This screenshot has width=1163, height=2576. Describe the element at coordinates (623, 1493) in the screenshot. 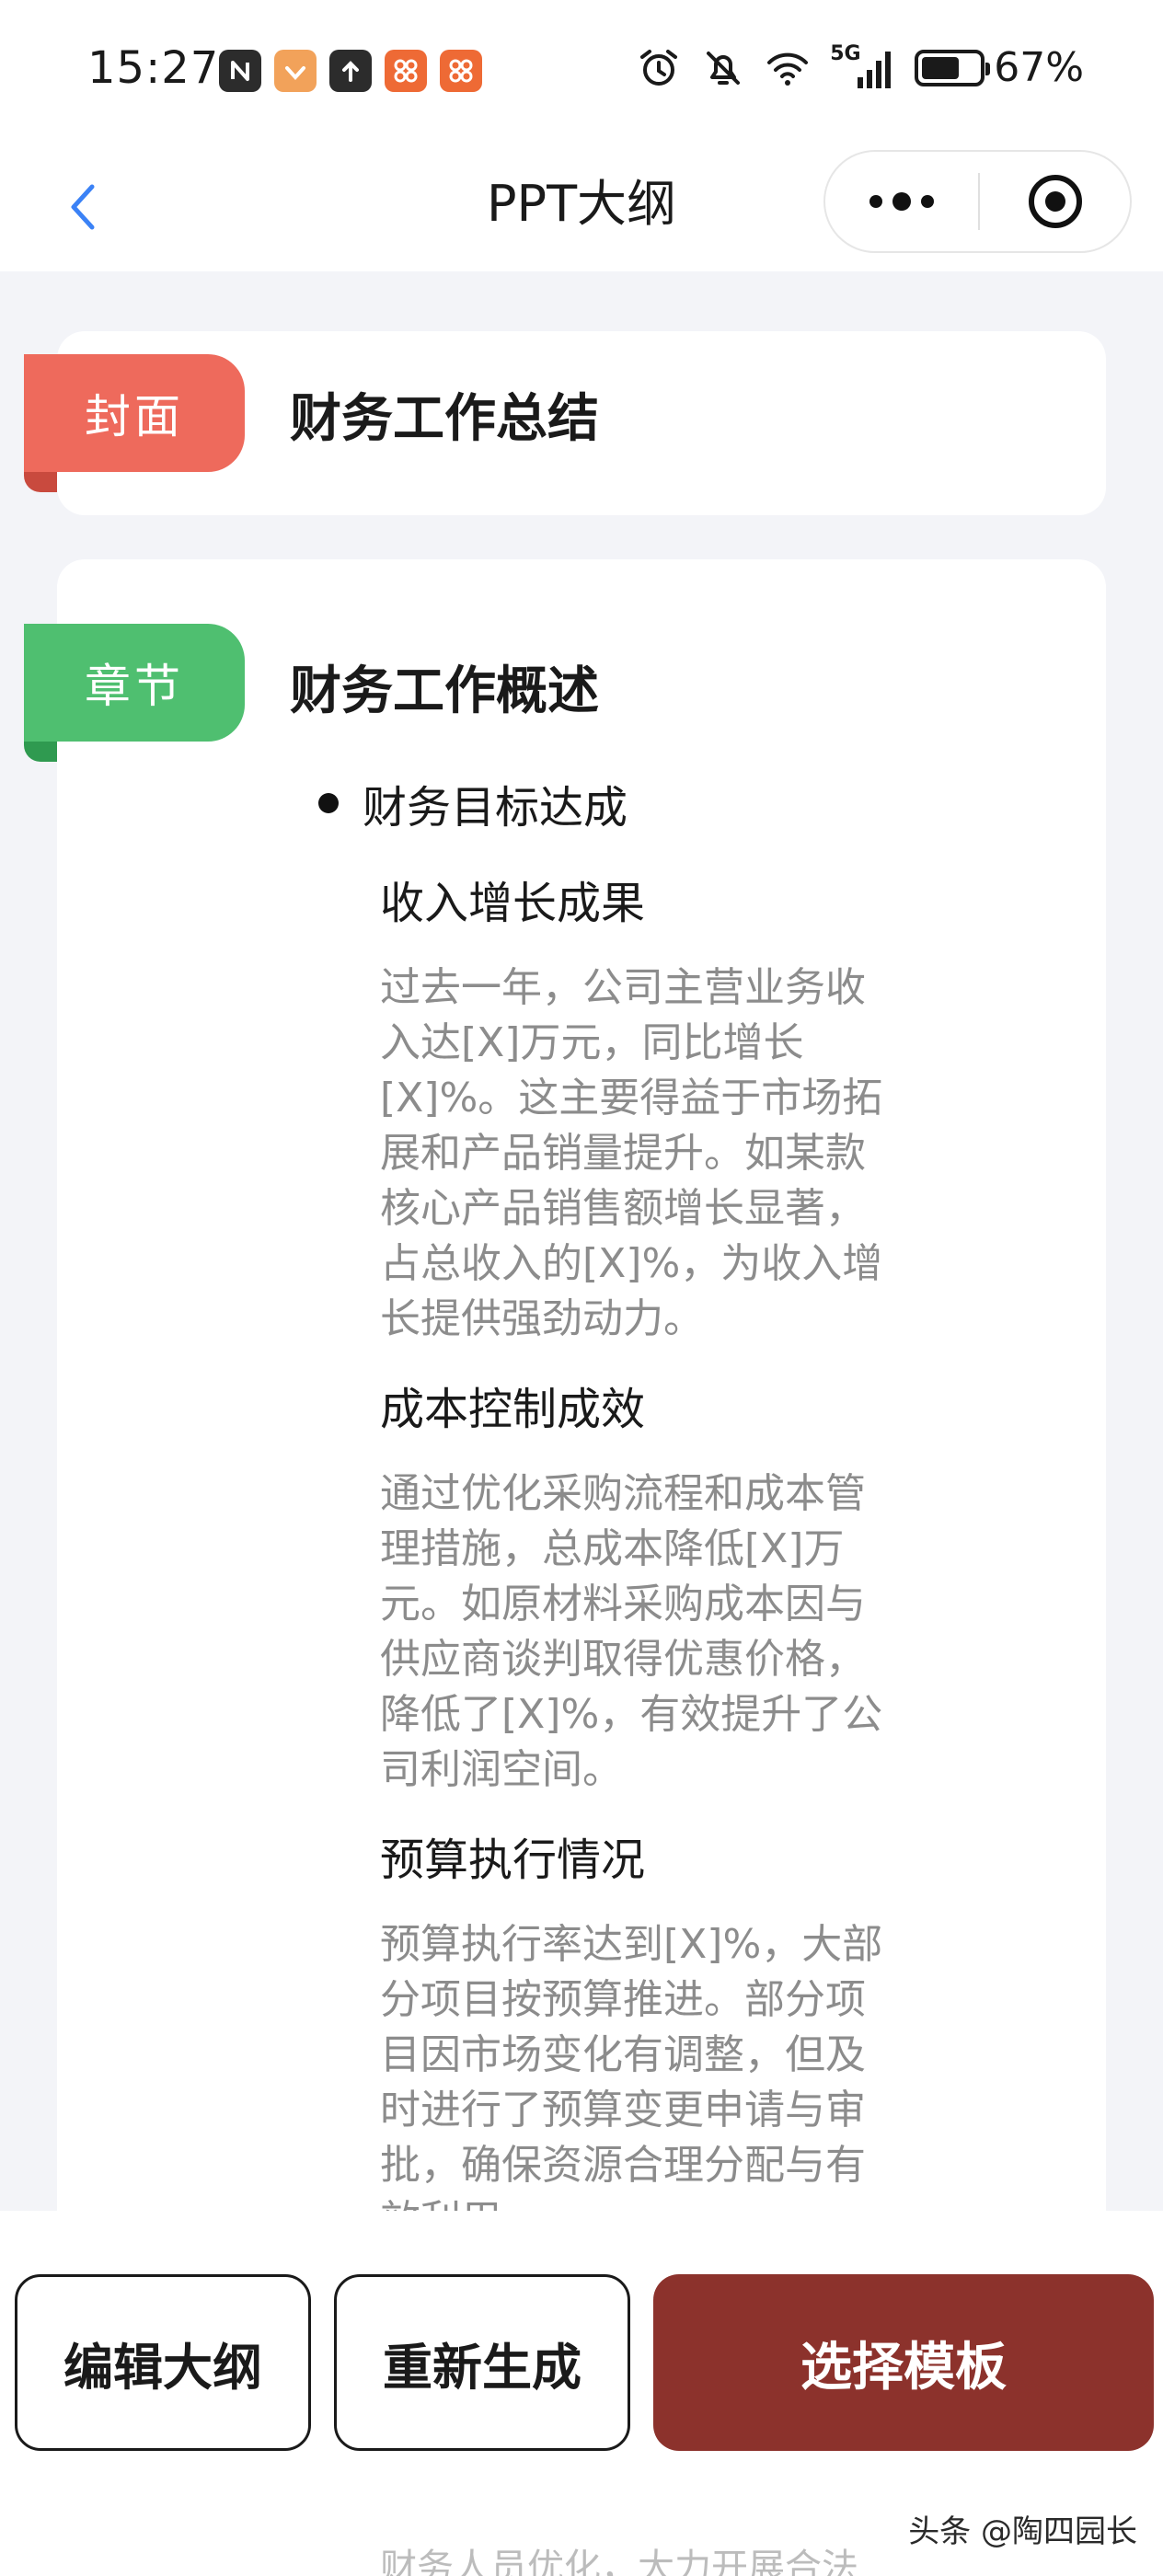

I see `section-line: 通过优化采购流程和成本管` at that location.